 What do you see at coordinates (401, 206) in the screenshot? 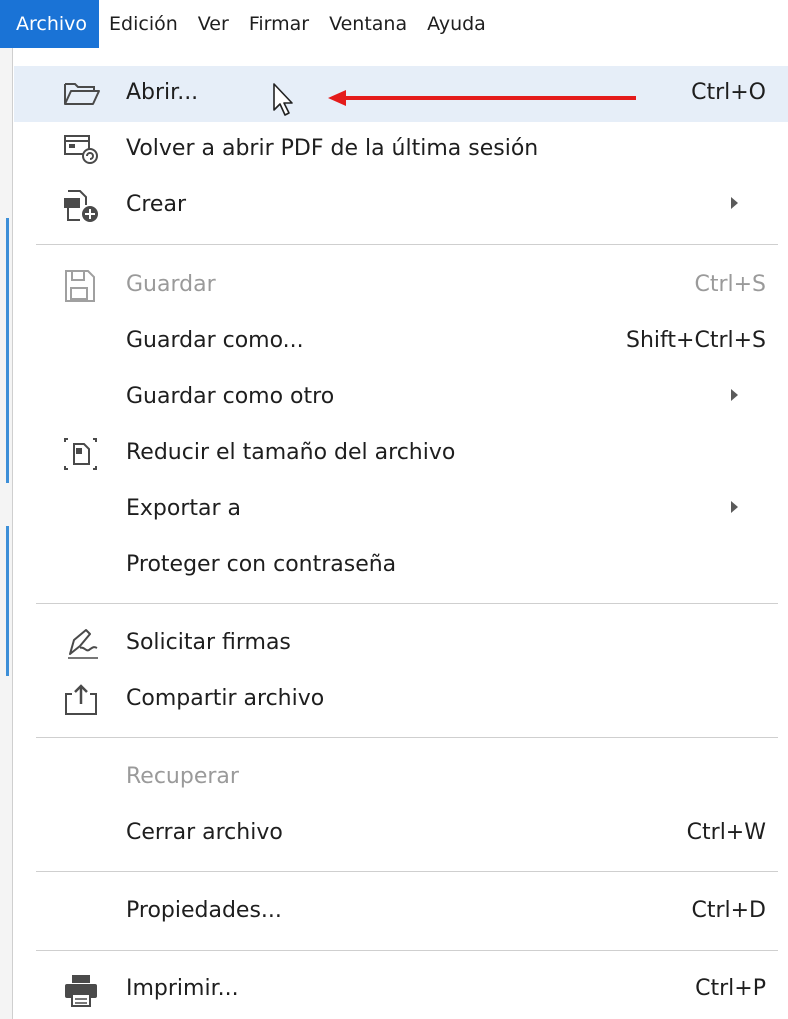
I see `menu-item-crear: Crear` at bounding box center [401, 206].